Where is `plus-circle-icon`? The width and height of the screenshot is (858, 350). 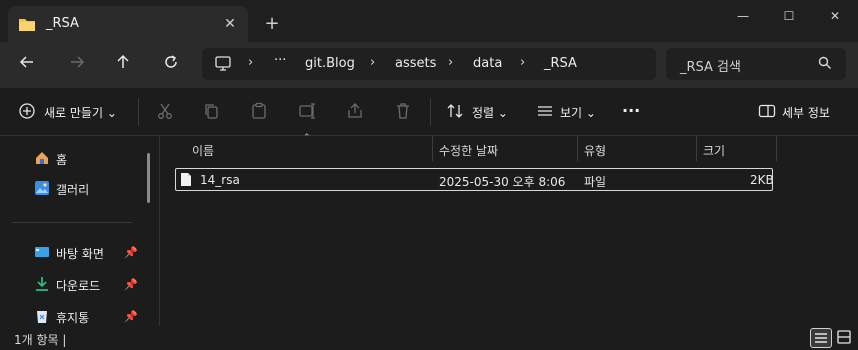
plus-circle-icon is located at coordinates (28, 112).